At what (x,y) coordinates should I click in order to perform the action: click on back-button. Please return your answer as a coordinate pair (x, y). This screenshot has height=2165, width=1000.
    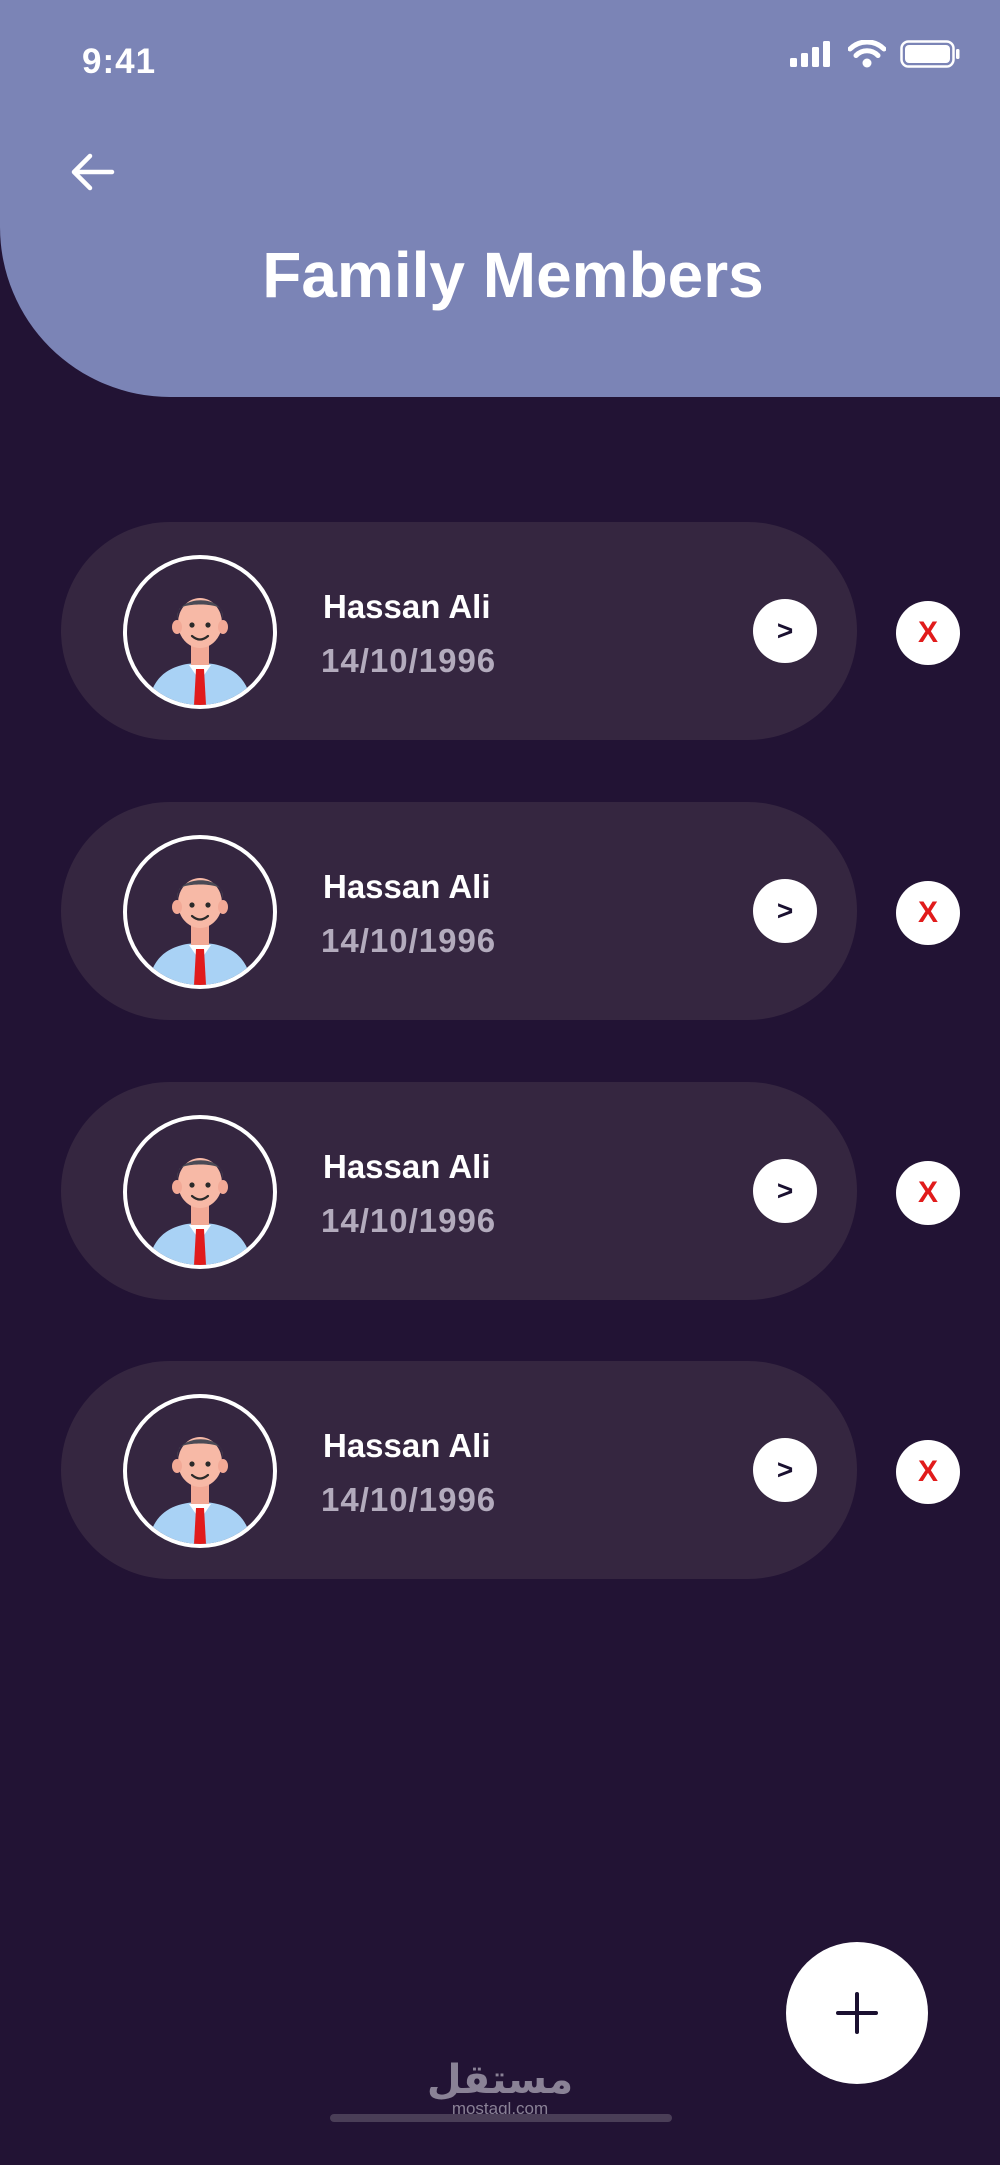
    Looking at the image, I should click on (92, 172).